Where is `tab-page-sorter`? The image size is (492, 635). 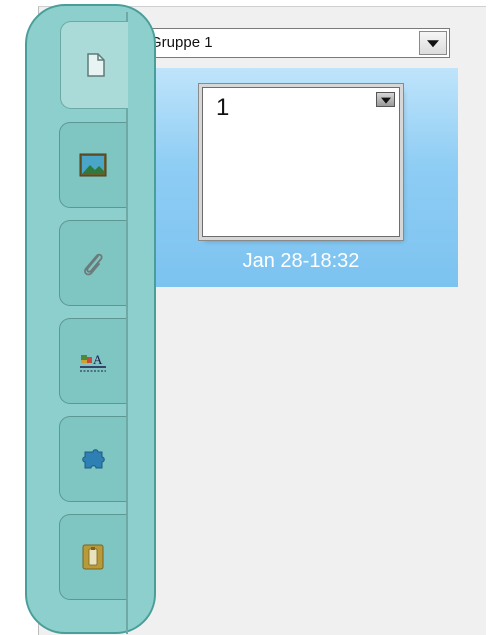 tab-page-sorter is located at coordinates (94, 65).